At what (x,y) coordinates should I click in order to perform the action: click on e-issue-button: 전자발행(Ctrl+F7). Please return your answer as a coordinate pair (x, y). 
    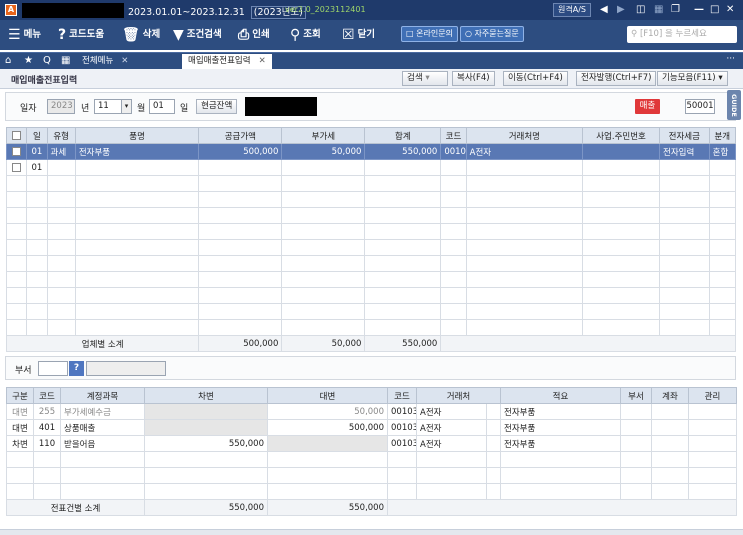
    Looking at the image, I should click on (616, 78).